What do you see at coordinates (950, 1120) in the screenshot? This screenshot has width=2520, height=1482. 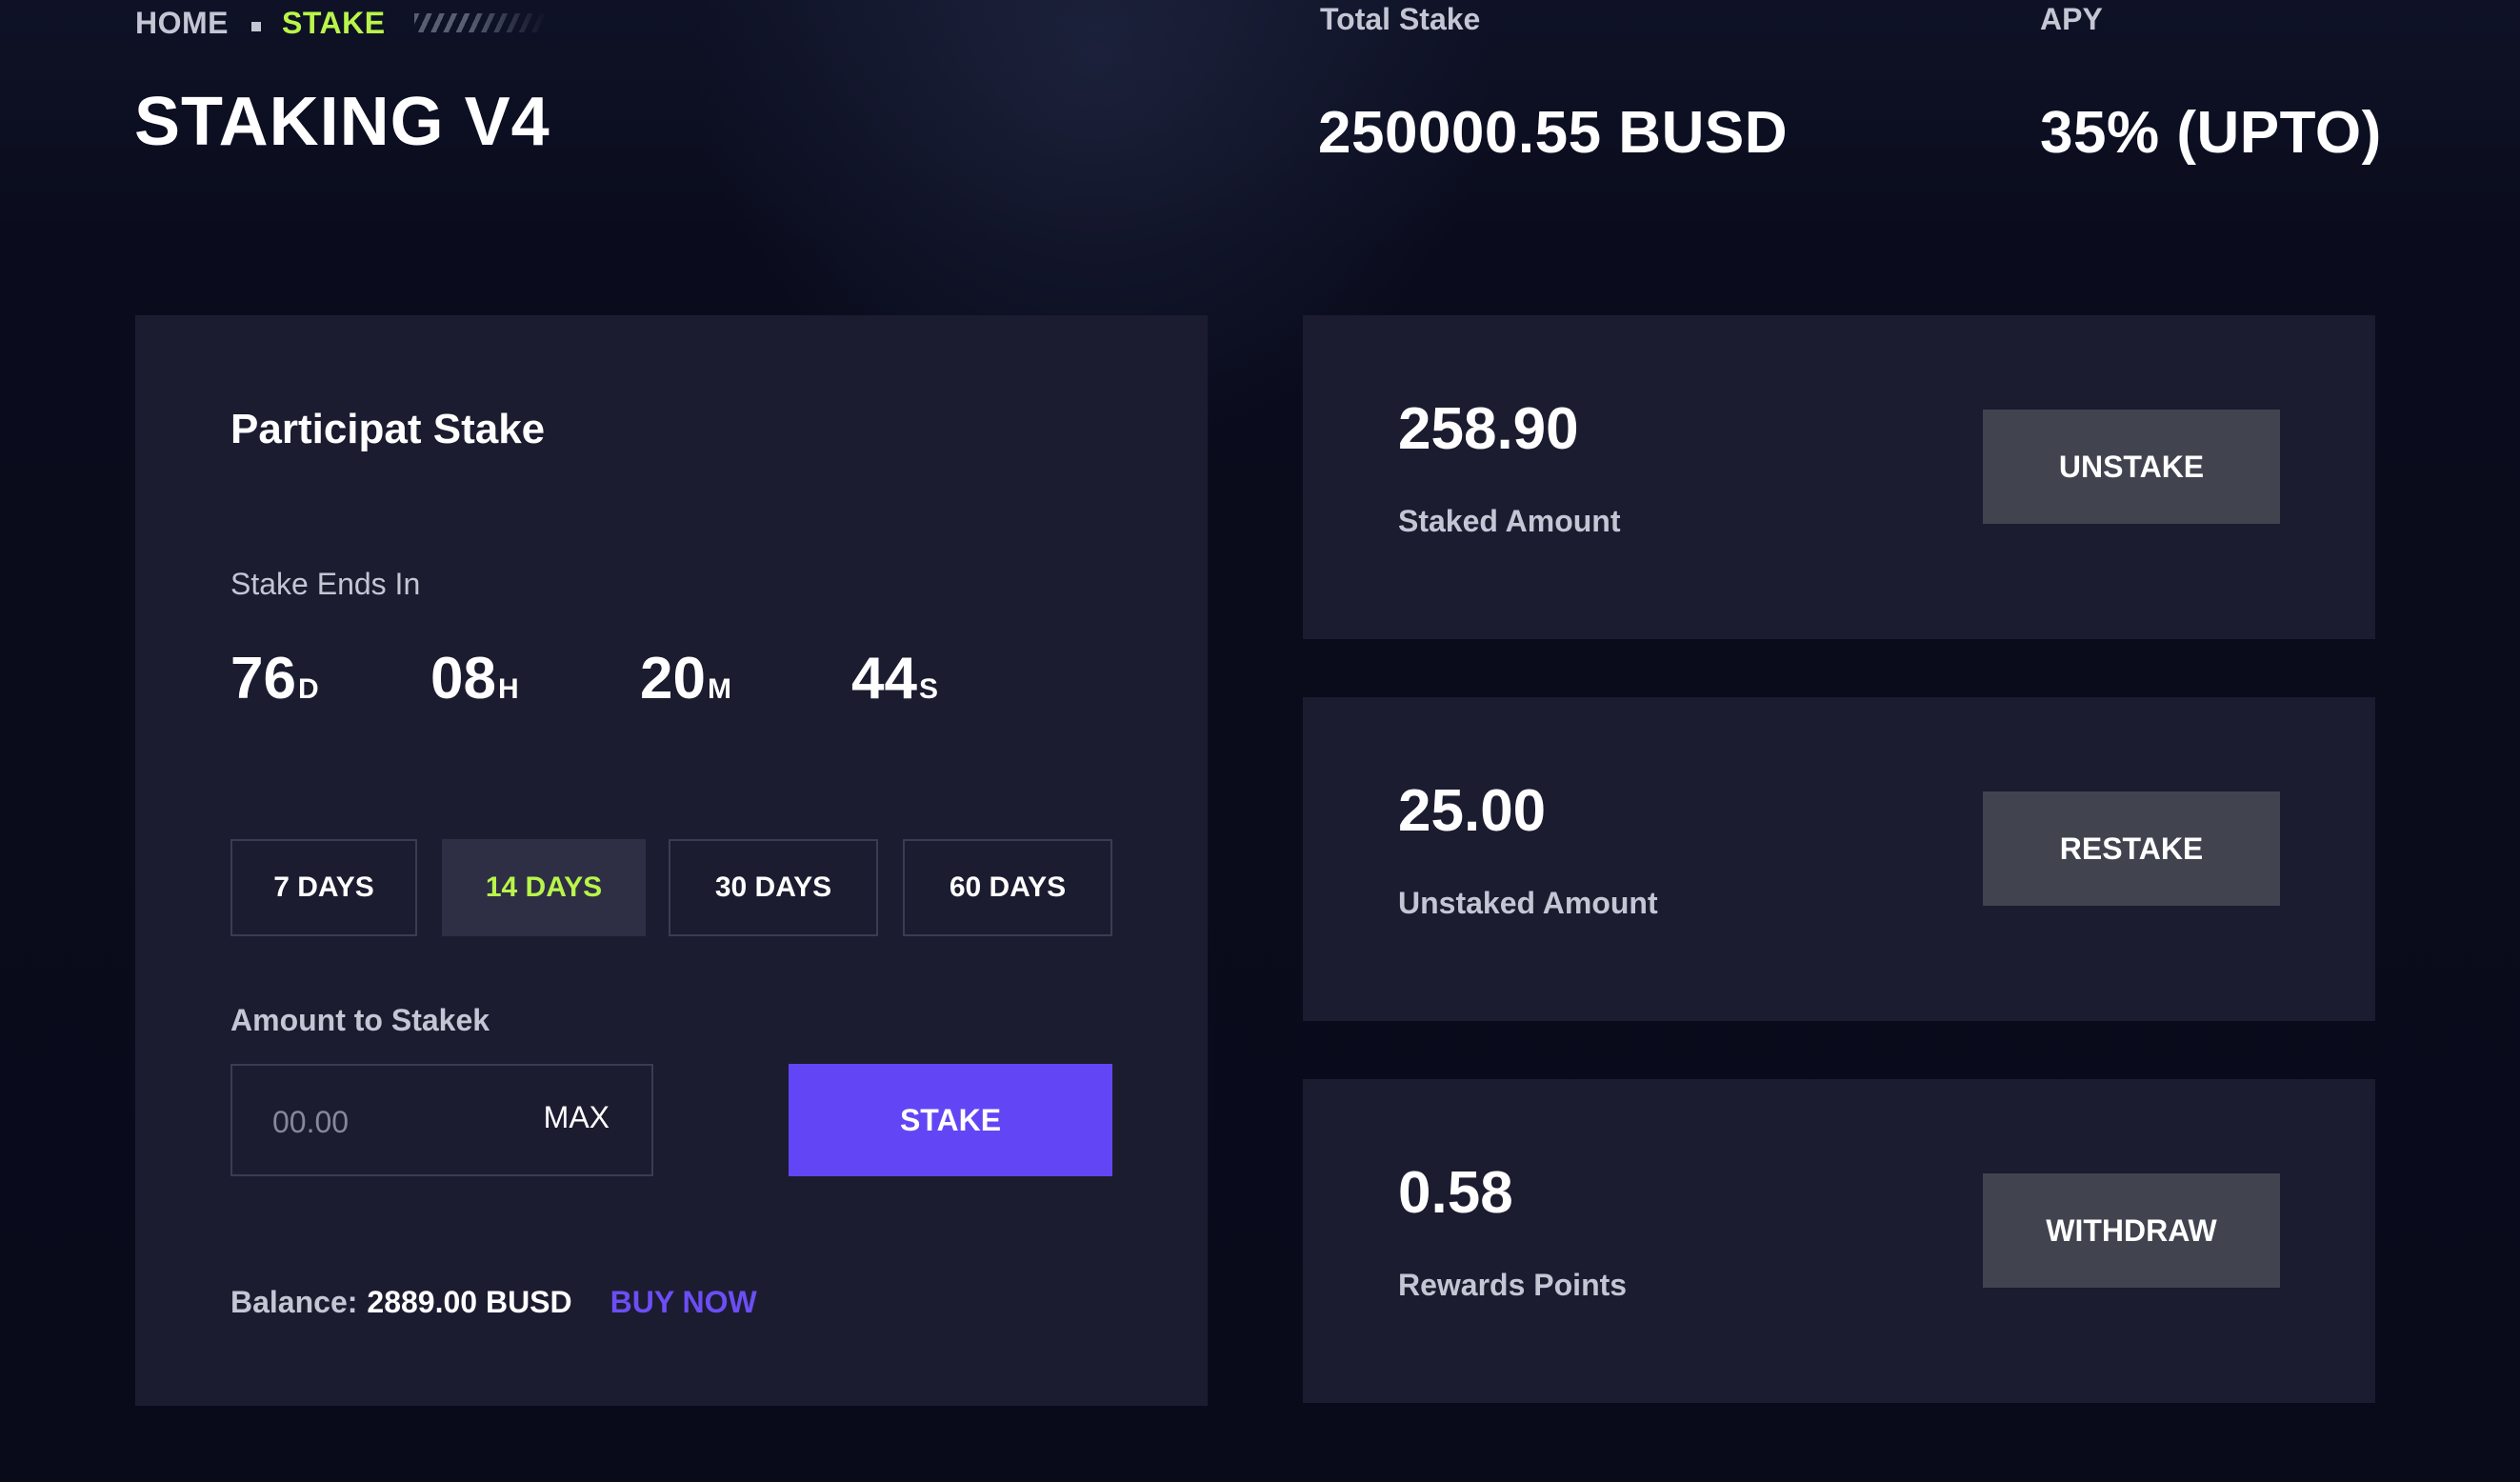 I see `stake-button: STAKE` at bounding box center [950, 1120].